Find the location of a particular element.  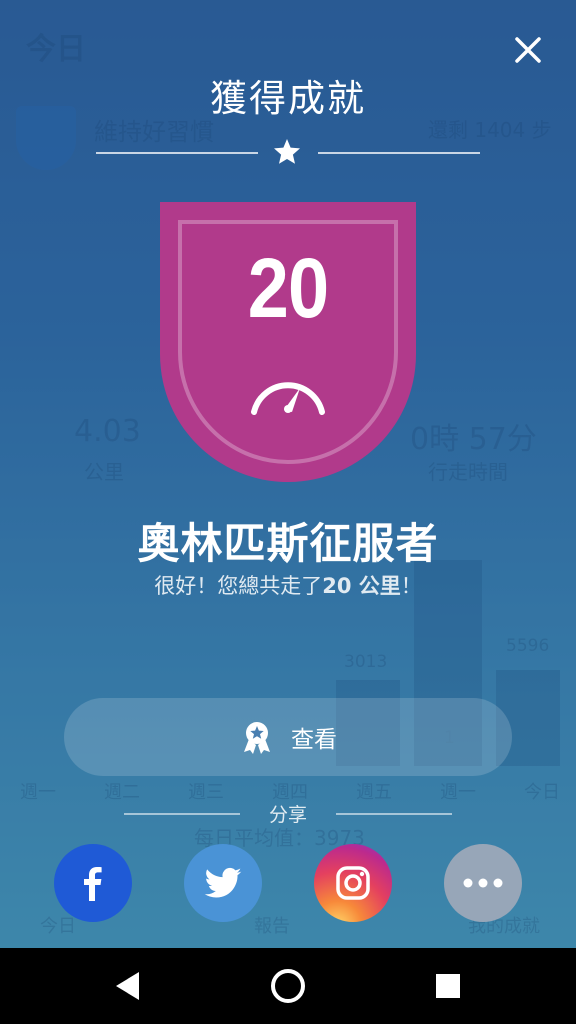

heading-divider-right is located at coordinates (399, 153).